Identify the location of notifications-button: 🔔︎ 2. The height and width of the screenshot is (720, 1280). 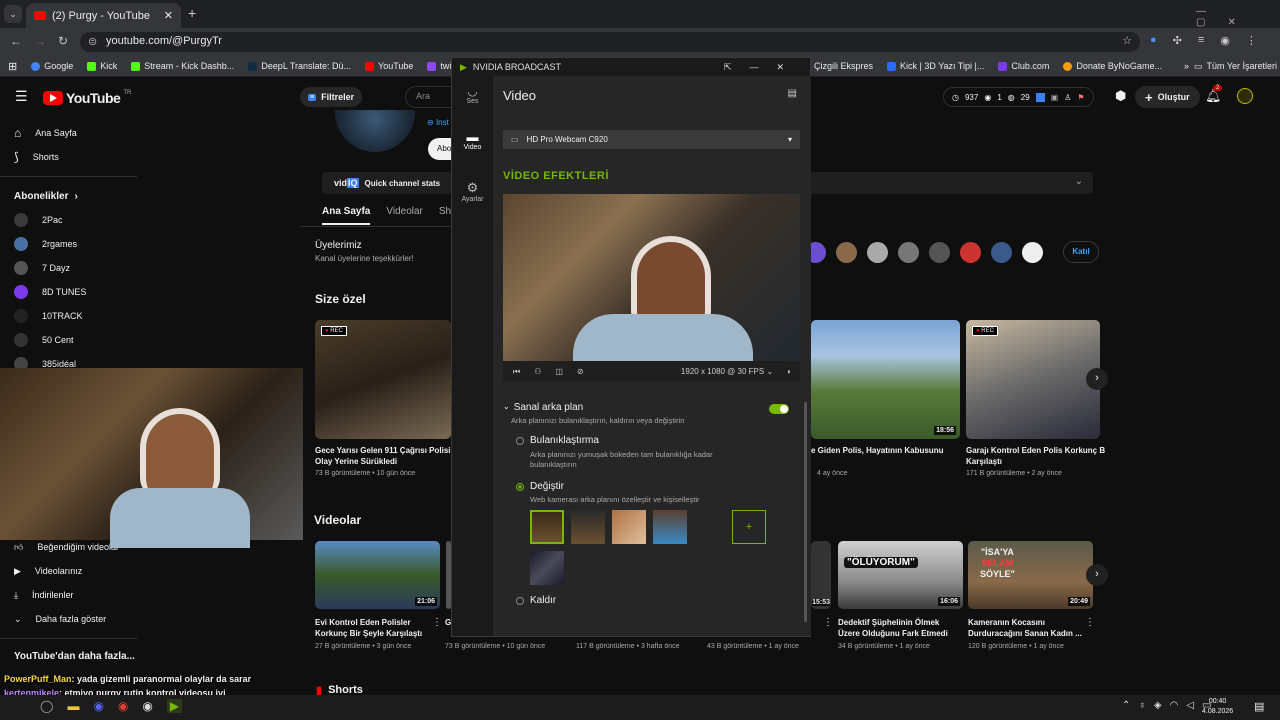
(1214, 94).